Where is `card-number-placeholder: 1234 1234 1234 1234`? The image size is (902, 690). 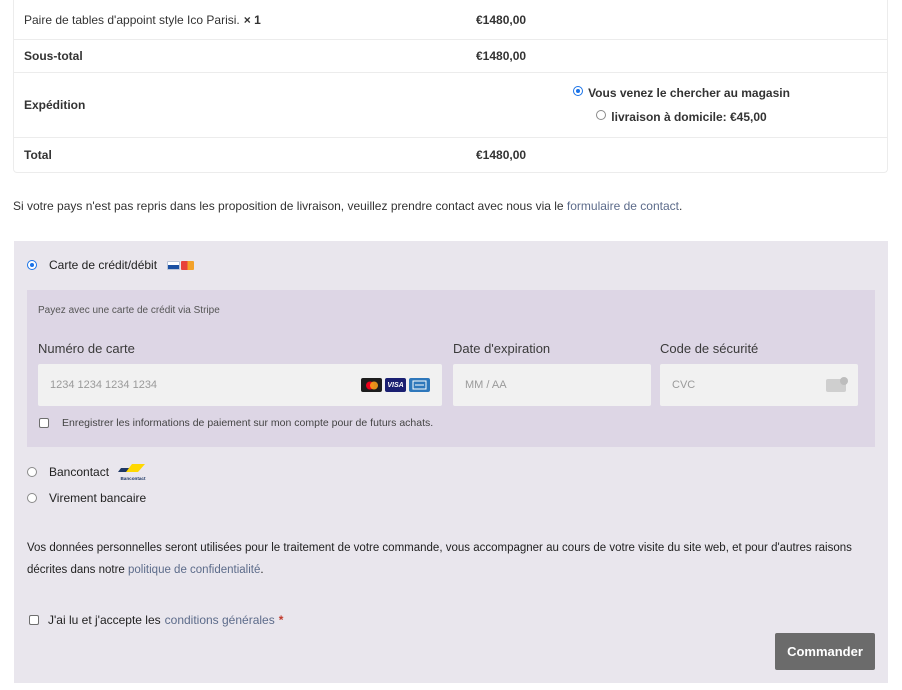 card-number-placeholder: 1234 1234 1234 1234 is located at coordinates (104, 385).